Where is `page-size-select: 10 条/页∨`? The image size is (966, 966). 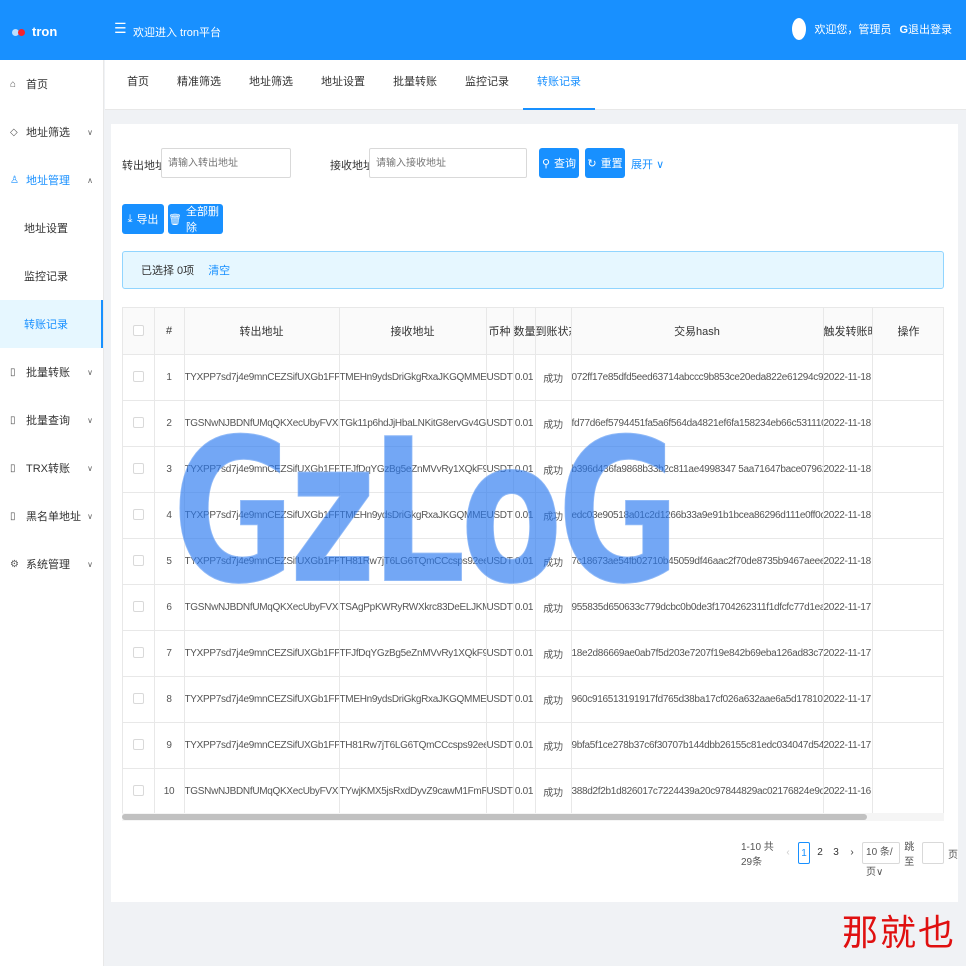 page-size-select: 10 条/页∨ is located at coordinates (881, 860).